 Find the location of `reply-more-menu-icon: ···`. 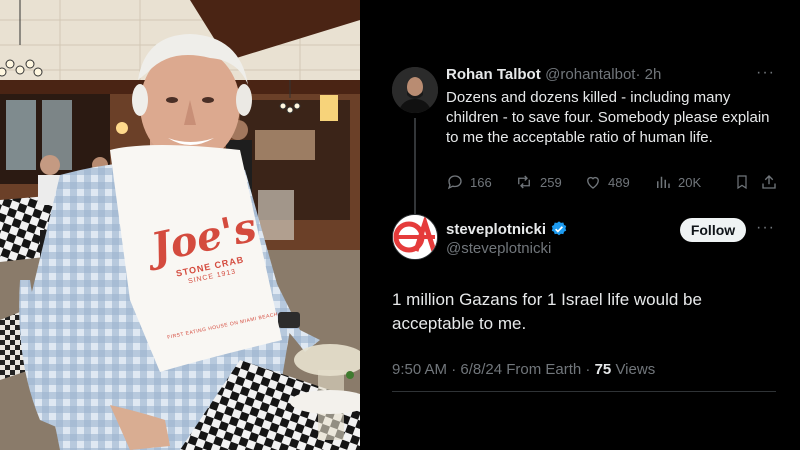

reply-more-menu-icon: ··· is located at coordinates (765, 73).